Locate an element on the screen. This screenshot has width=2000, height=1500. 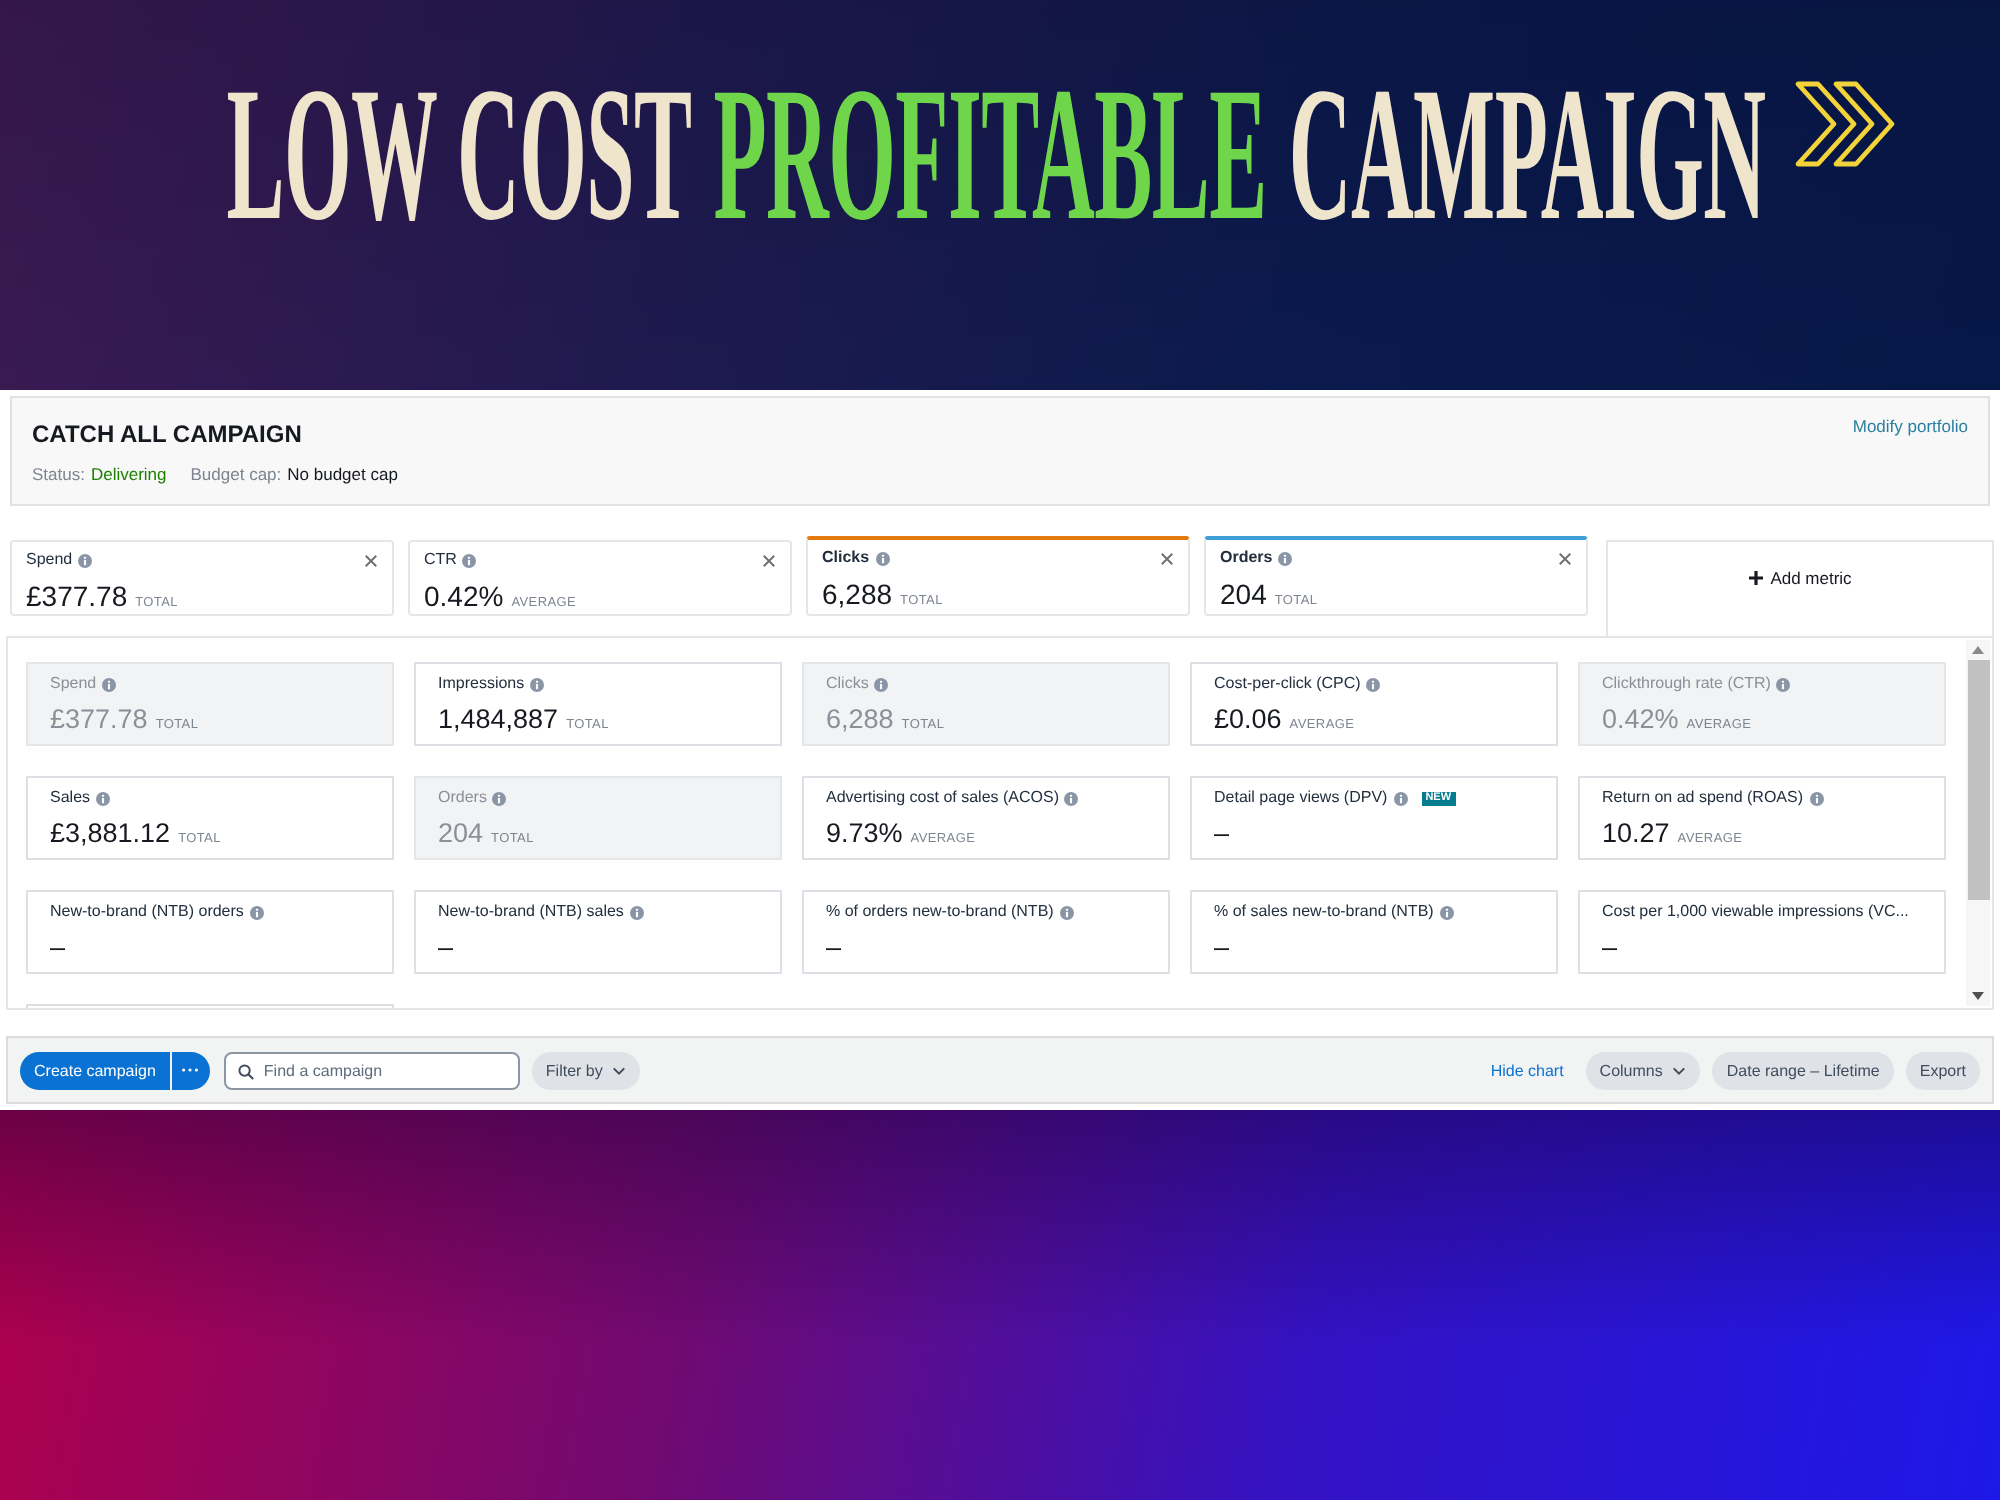
metric-label: Cost-per-click (CPC) is located at coordinates (1287, 684).